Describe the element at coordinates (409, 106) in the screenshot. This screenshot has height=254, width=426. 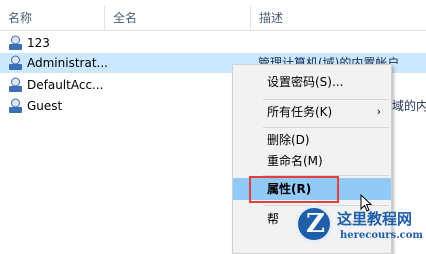
I see `user-description: 域的内` at that location.